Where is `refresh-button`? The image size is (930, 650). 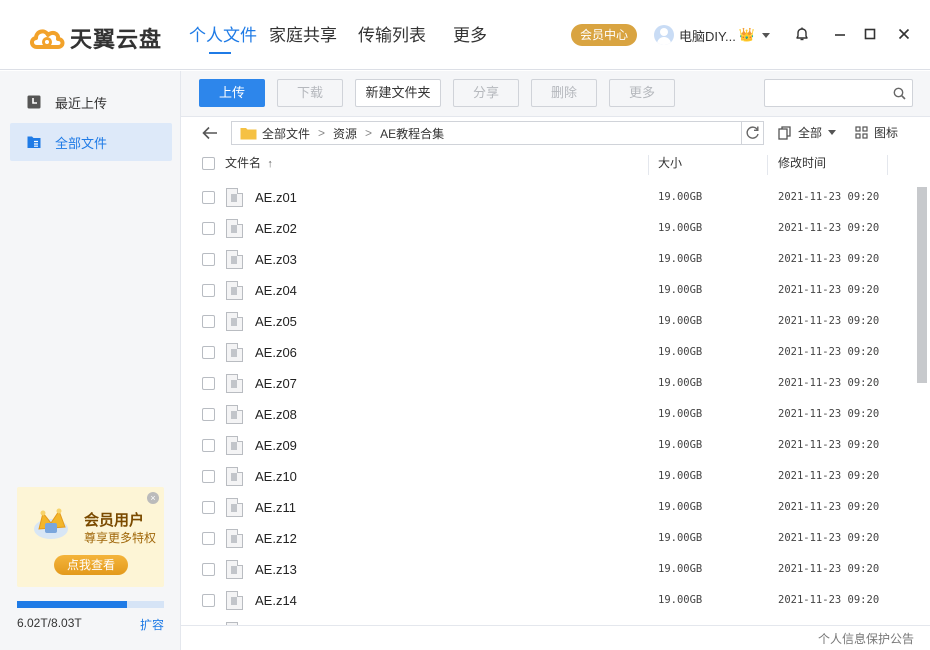
refresh-button is located at coordinates (752, 133).